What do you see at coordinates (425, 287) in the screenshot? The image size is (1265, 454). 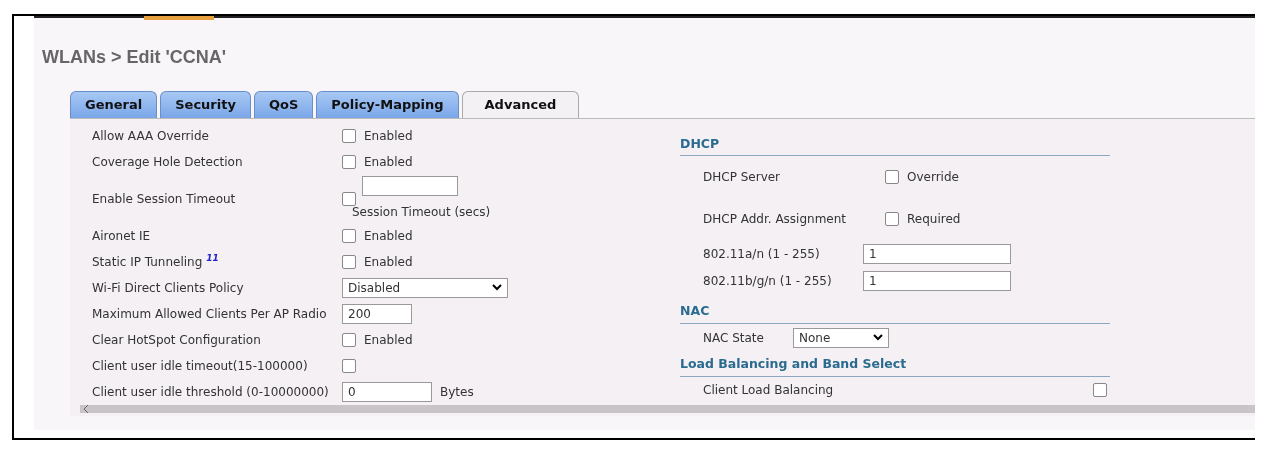 I see `dropdown: Disabled` at bounding box center [425, 287].